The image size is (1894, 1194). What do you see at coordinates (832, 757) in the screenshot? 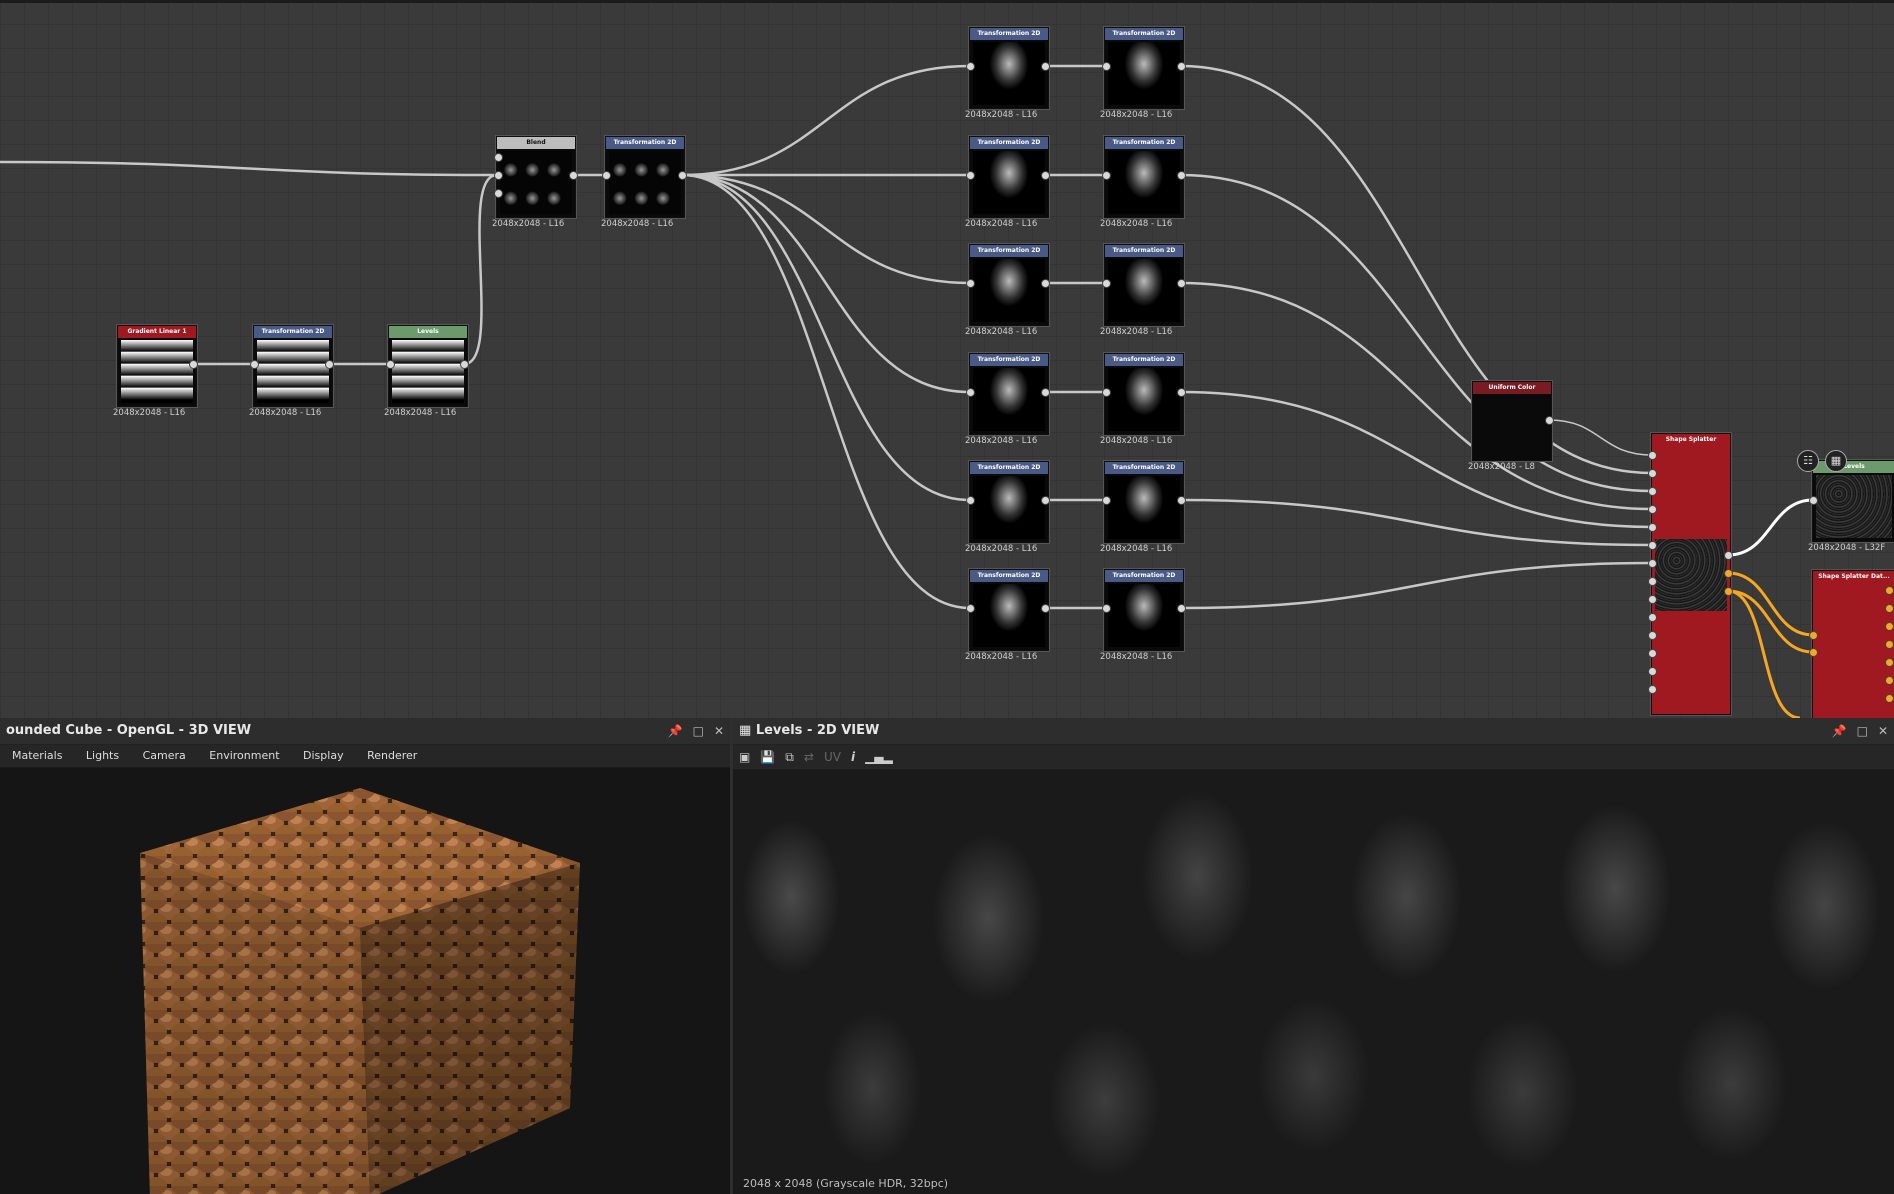
I see `uv-dropdown: UV` at bounding box center [832, 757].